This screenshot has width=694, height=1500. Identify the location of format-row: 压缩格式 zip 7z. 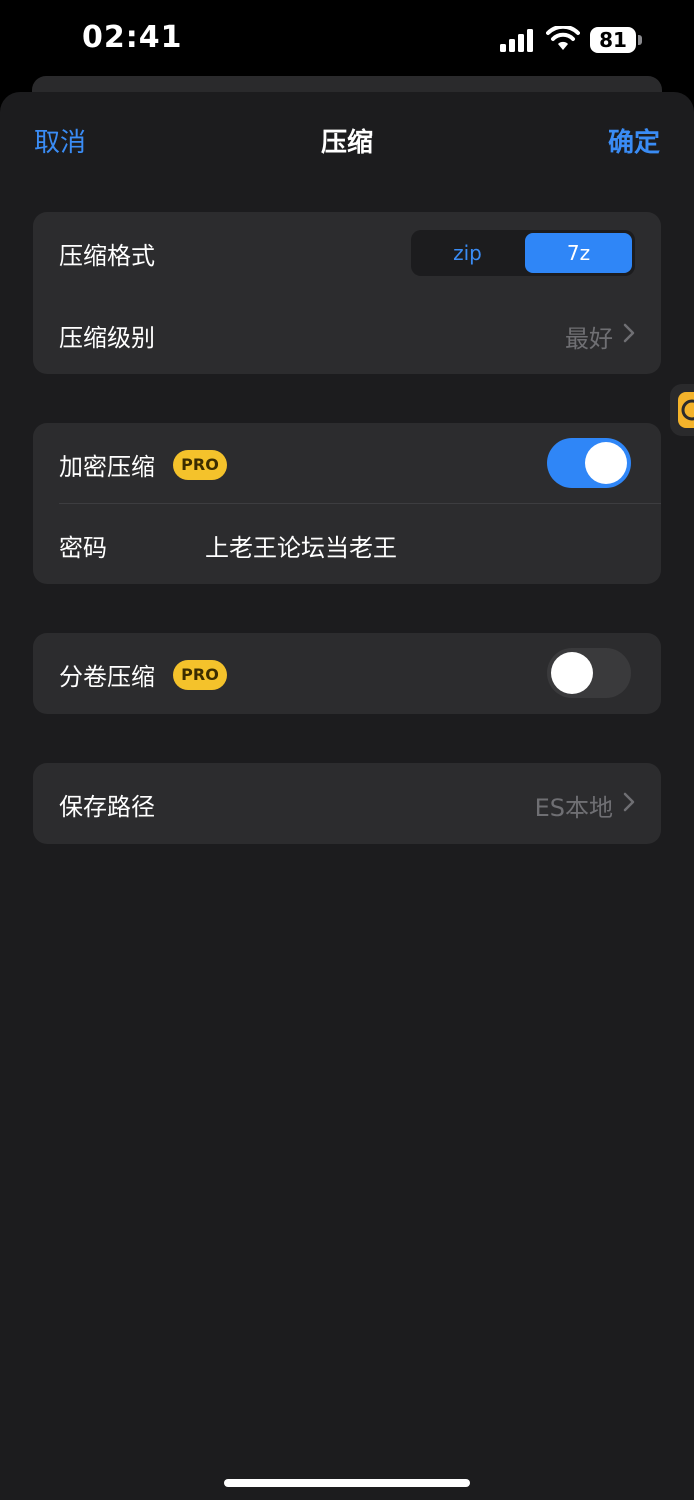
(347, 252).